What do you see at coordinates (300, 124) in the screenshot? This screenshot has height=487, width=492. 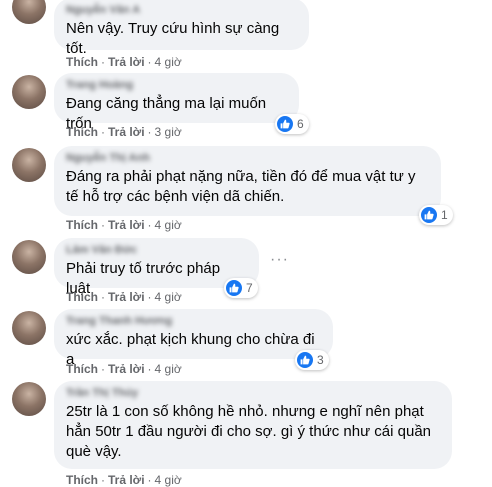 I see `reaction-number: 6` at bounding box center [300, 124].